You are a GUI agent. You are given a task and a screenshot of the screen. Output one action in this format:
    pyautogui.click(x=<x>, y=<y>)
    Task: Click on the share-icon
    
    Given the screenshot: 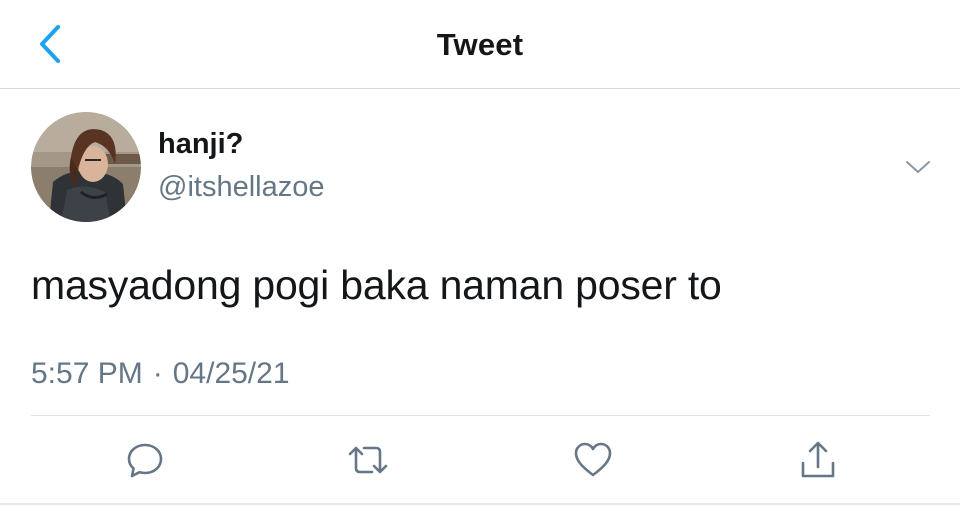 What is the action you would take?
    pyautogui.click(x=818, y=459)
    